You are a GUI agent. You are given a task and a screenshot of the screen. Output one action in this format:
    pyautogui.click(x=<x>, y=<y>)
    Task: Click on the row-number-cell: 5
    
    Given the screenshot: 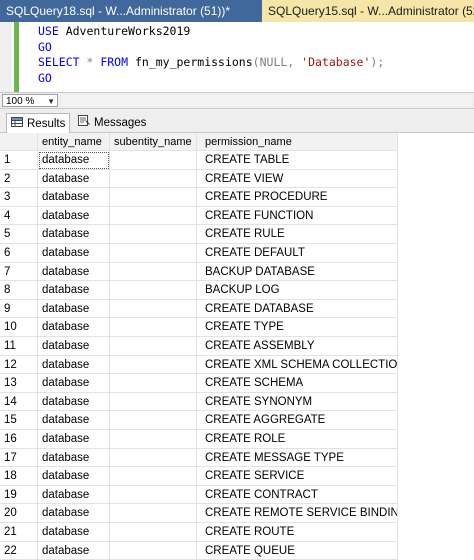 What is the action you would take?
    pyautogui.click(x=19, y=234)
    